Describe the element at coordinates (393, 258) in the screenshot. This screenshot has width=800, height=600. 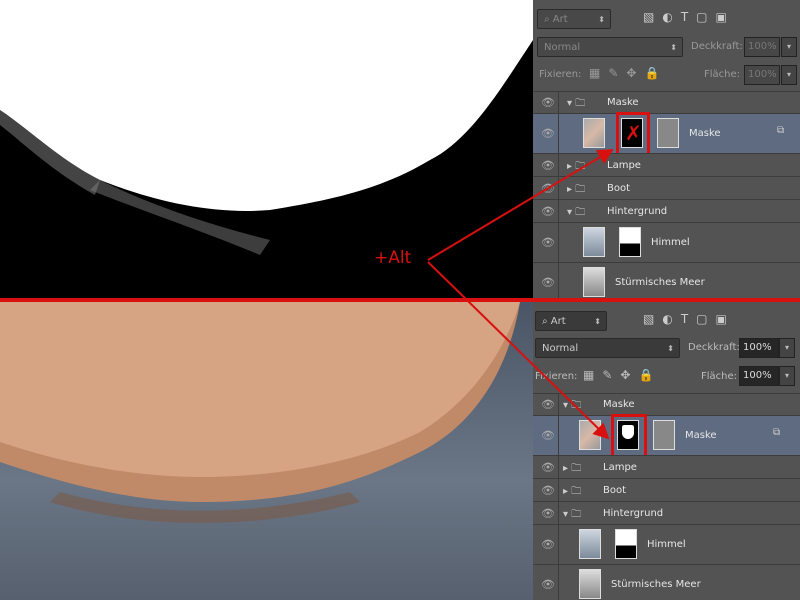
I see `alt-key-annotation: +Alt` at that location.